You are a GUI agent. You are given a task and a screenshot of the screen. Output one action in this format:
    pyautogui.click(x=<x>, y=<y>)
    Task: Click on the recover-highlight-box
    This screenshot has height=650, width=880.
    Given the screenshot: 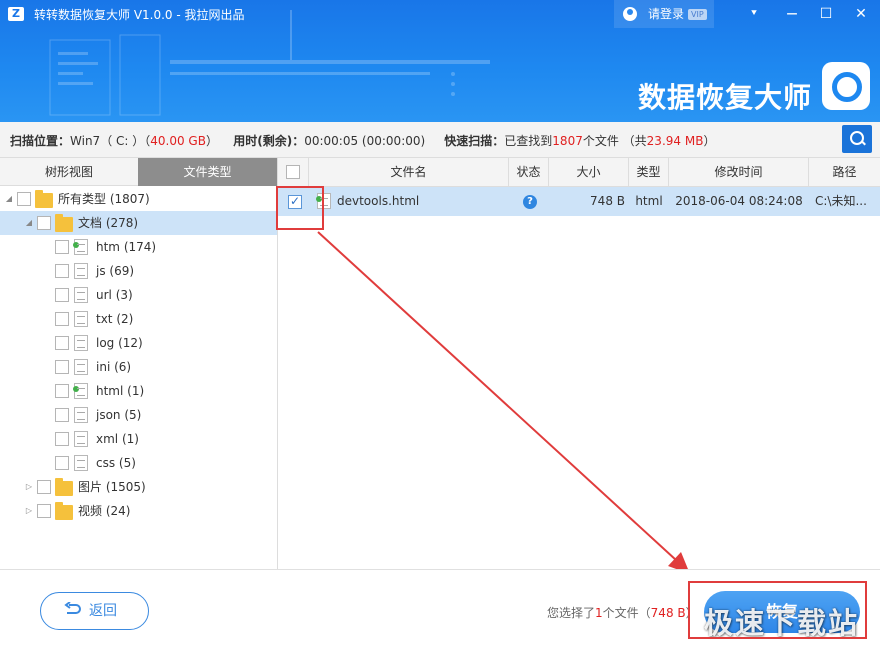 What is the action you would take?
    pyautogui.click(x=777, y=610)
    